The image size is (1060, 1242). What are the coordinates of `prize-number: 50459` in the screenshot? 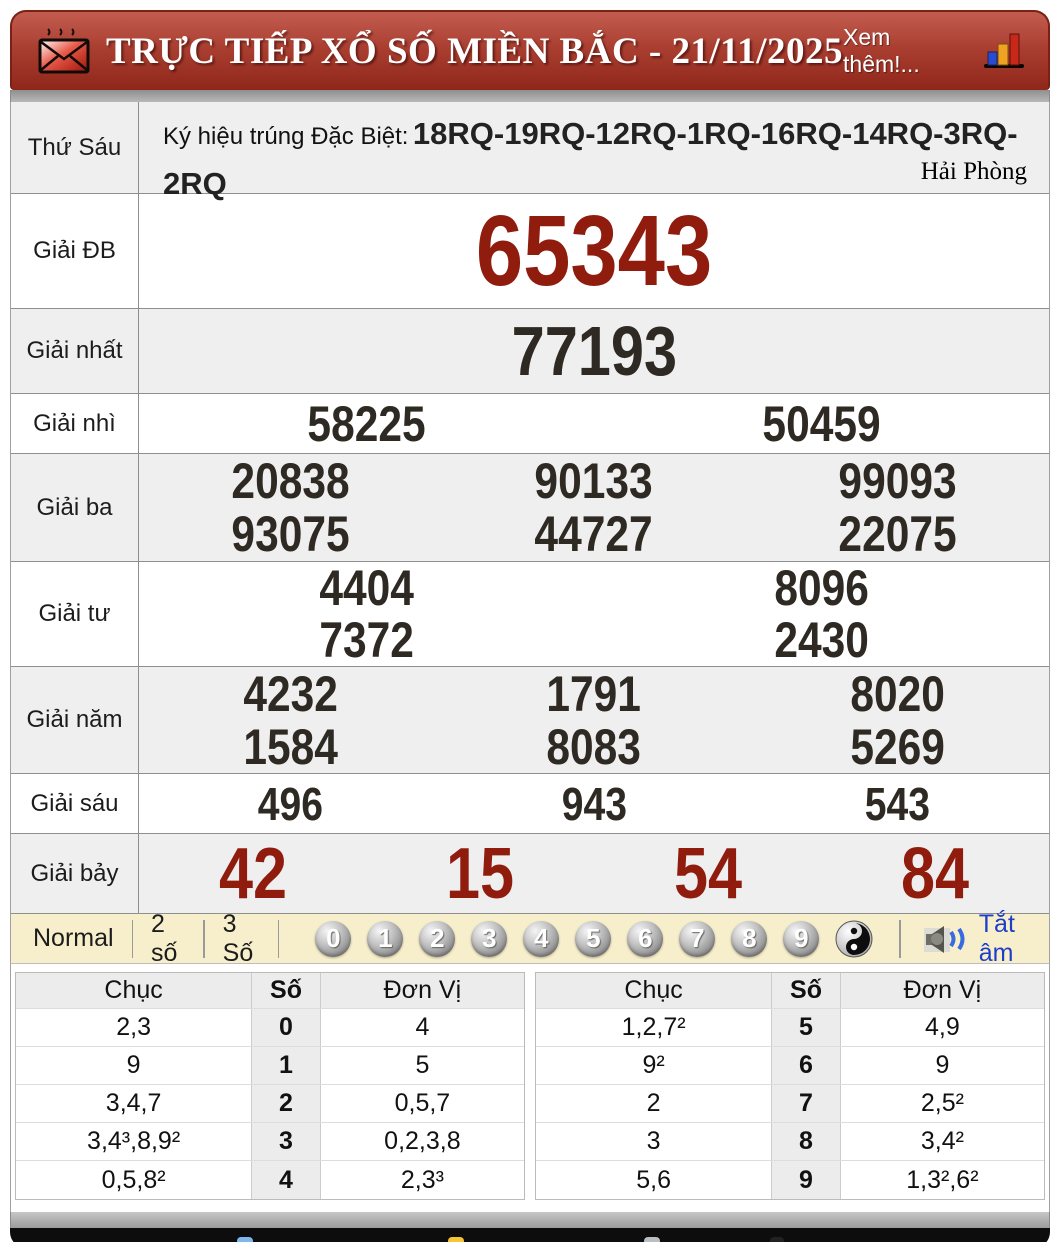 It's located at (821, 423).